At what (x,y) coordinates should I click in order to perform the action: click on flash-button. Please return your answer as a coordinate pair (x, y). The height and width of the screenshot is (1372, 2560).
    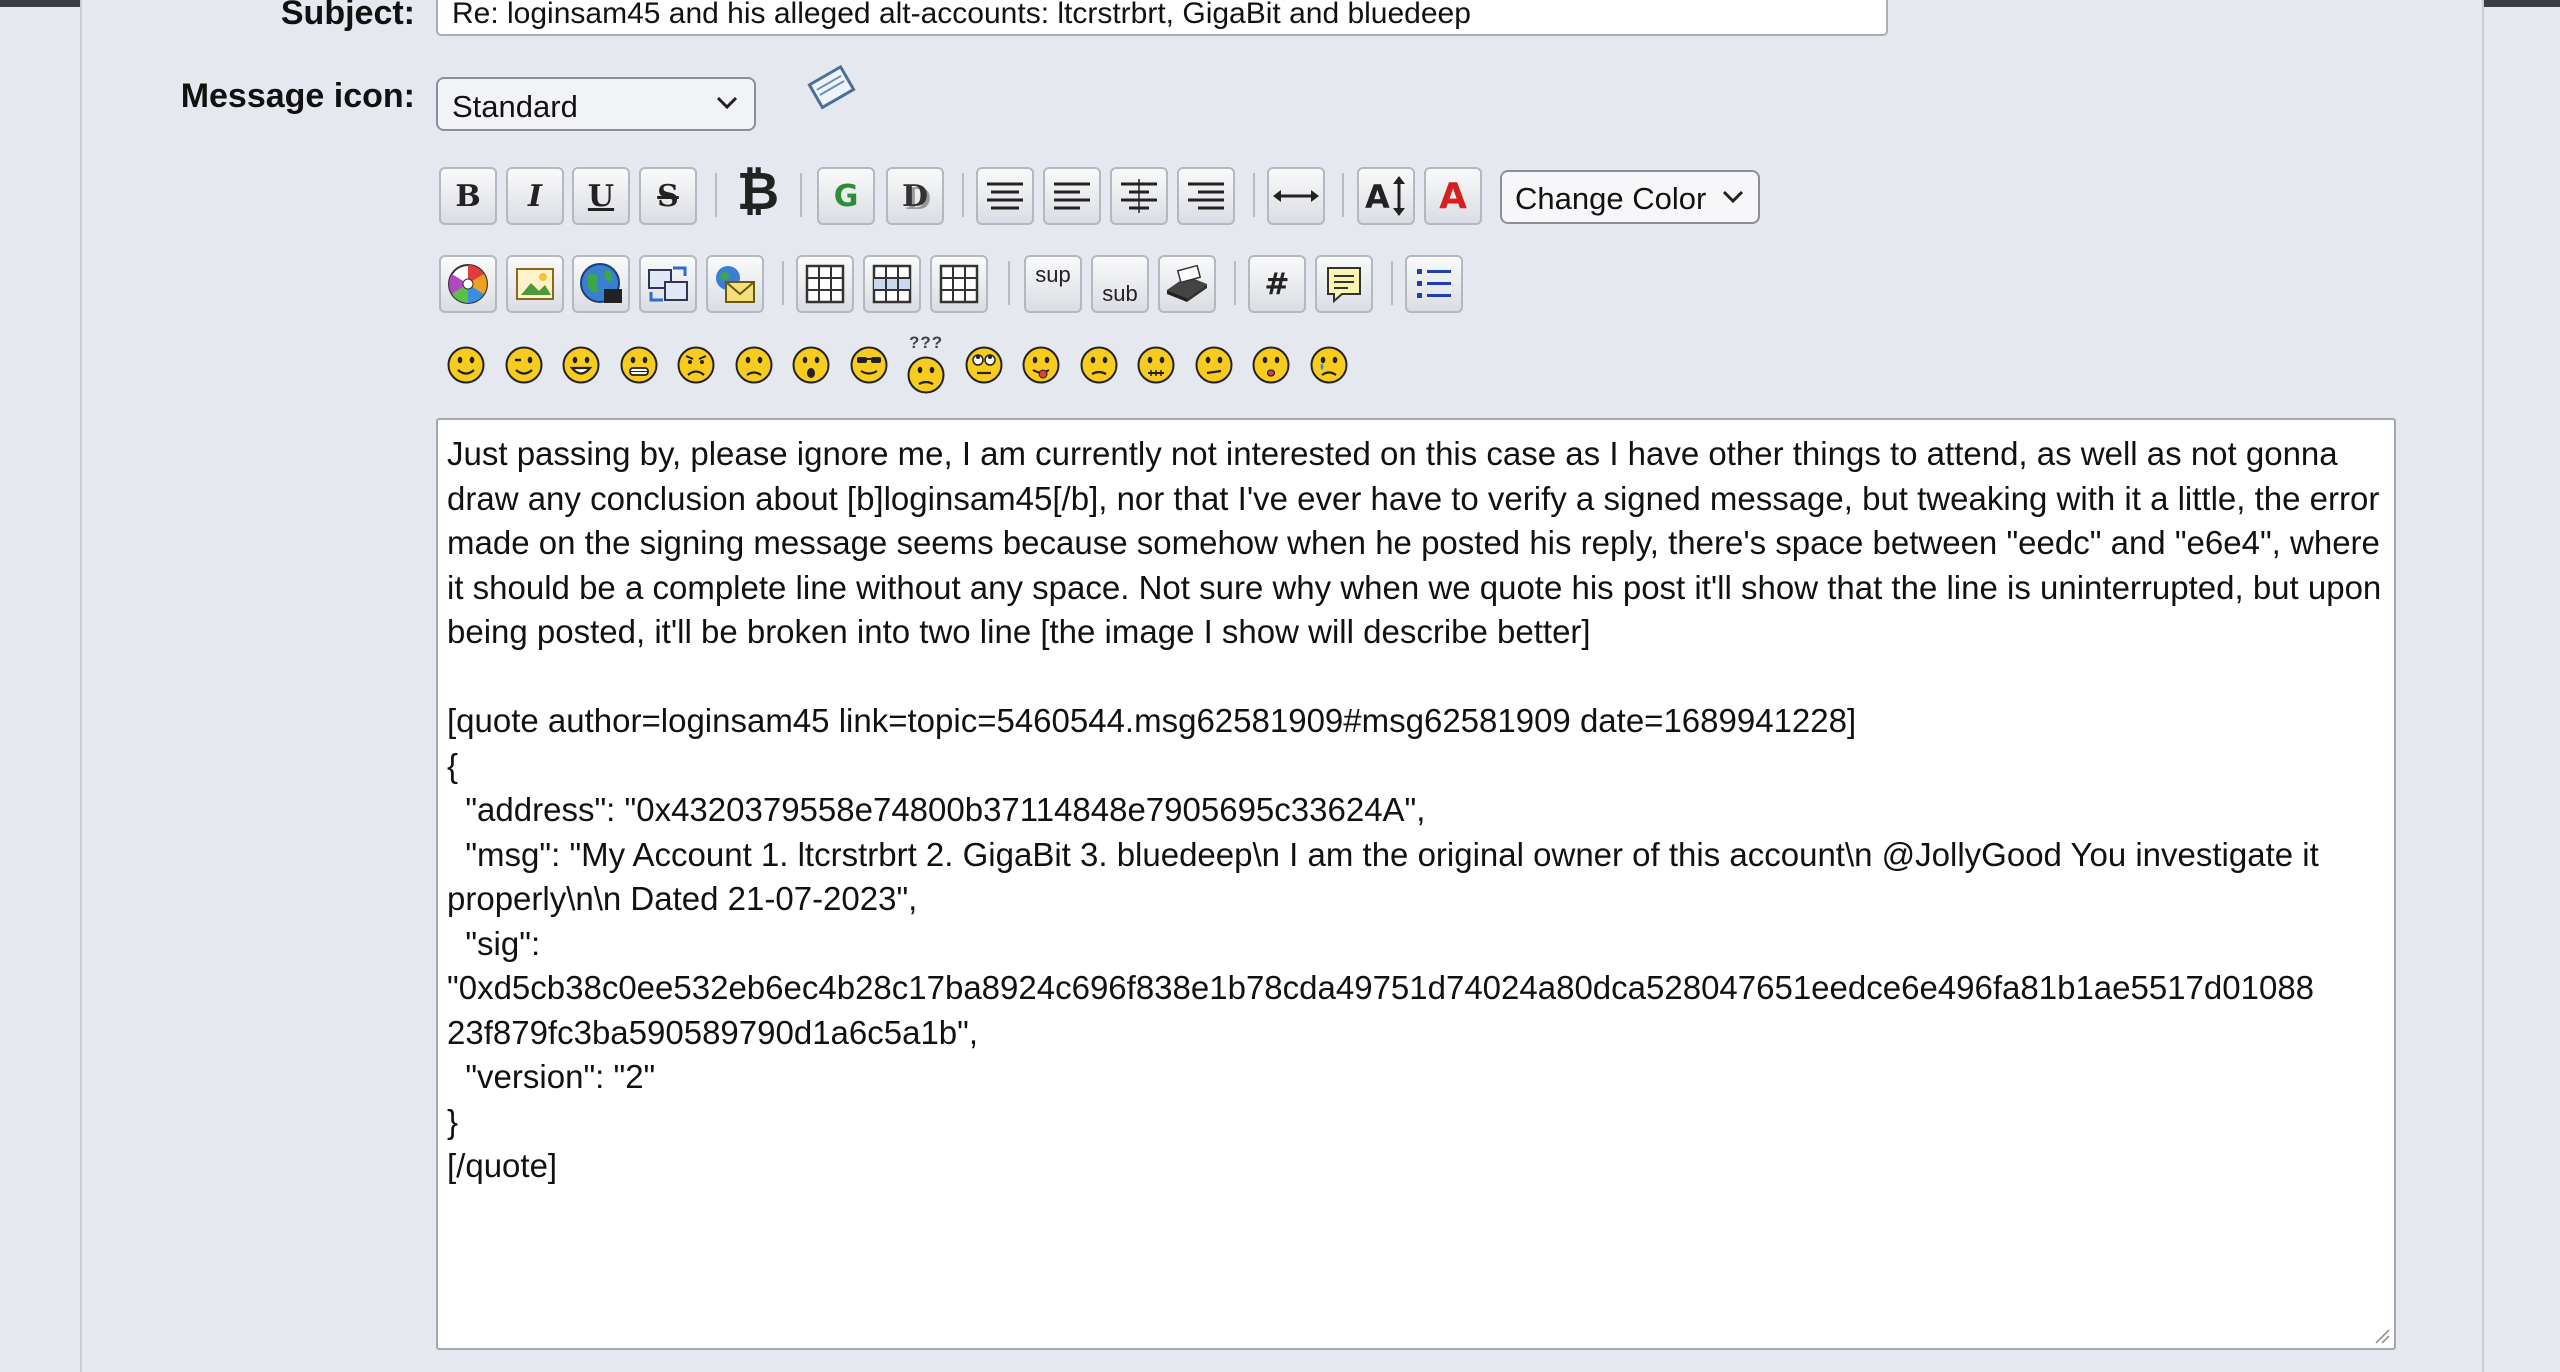
    Looking at the image, I should click on (468, 284).